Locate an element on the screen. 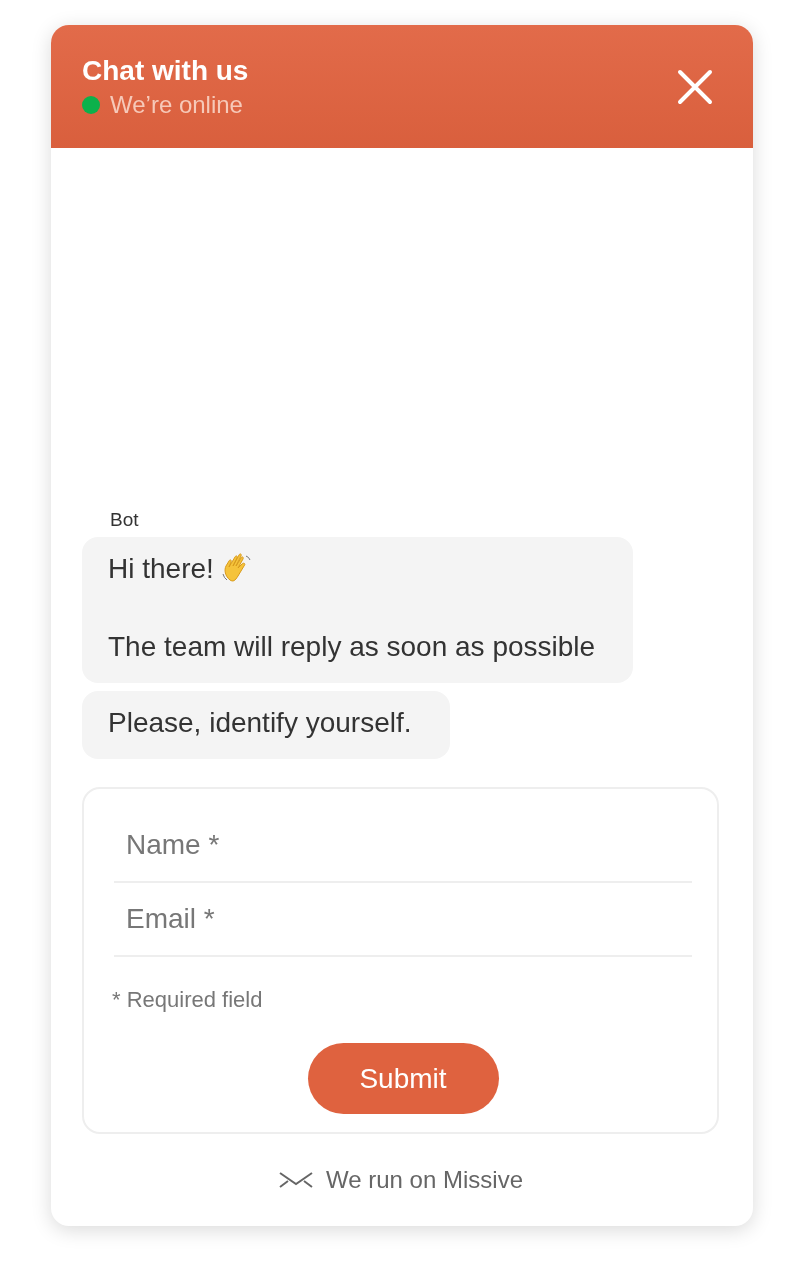 The image size is (803, 1275). required-note: * Required field is located at coordinates (188, 1000).